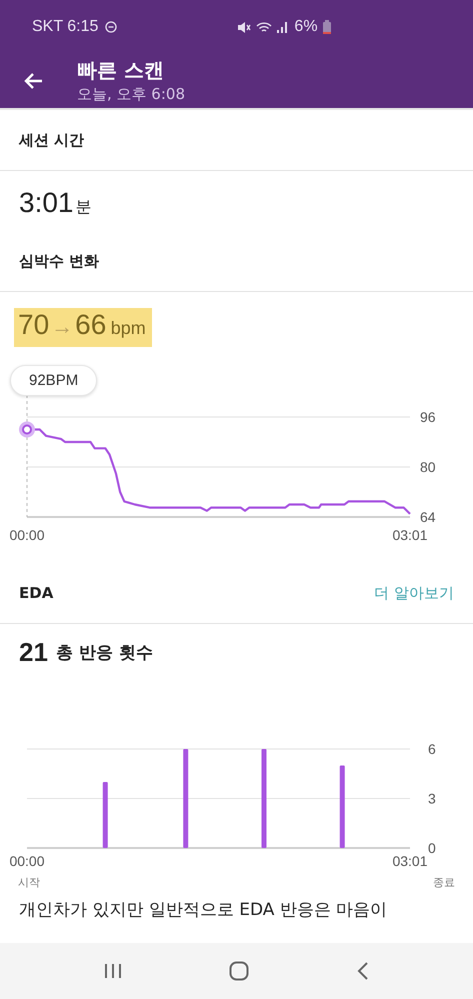  Describe the element at coordinates (33, 652) in the screenshot. I see `response-count: 21` at that location.